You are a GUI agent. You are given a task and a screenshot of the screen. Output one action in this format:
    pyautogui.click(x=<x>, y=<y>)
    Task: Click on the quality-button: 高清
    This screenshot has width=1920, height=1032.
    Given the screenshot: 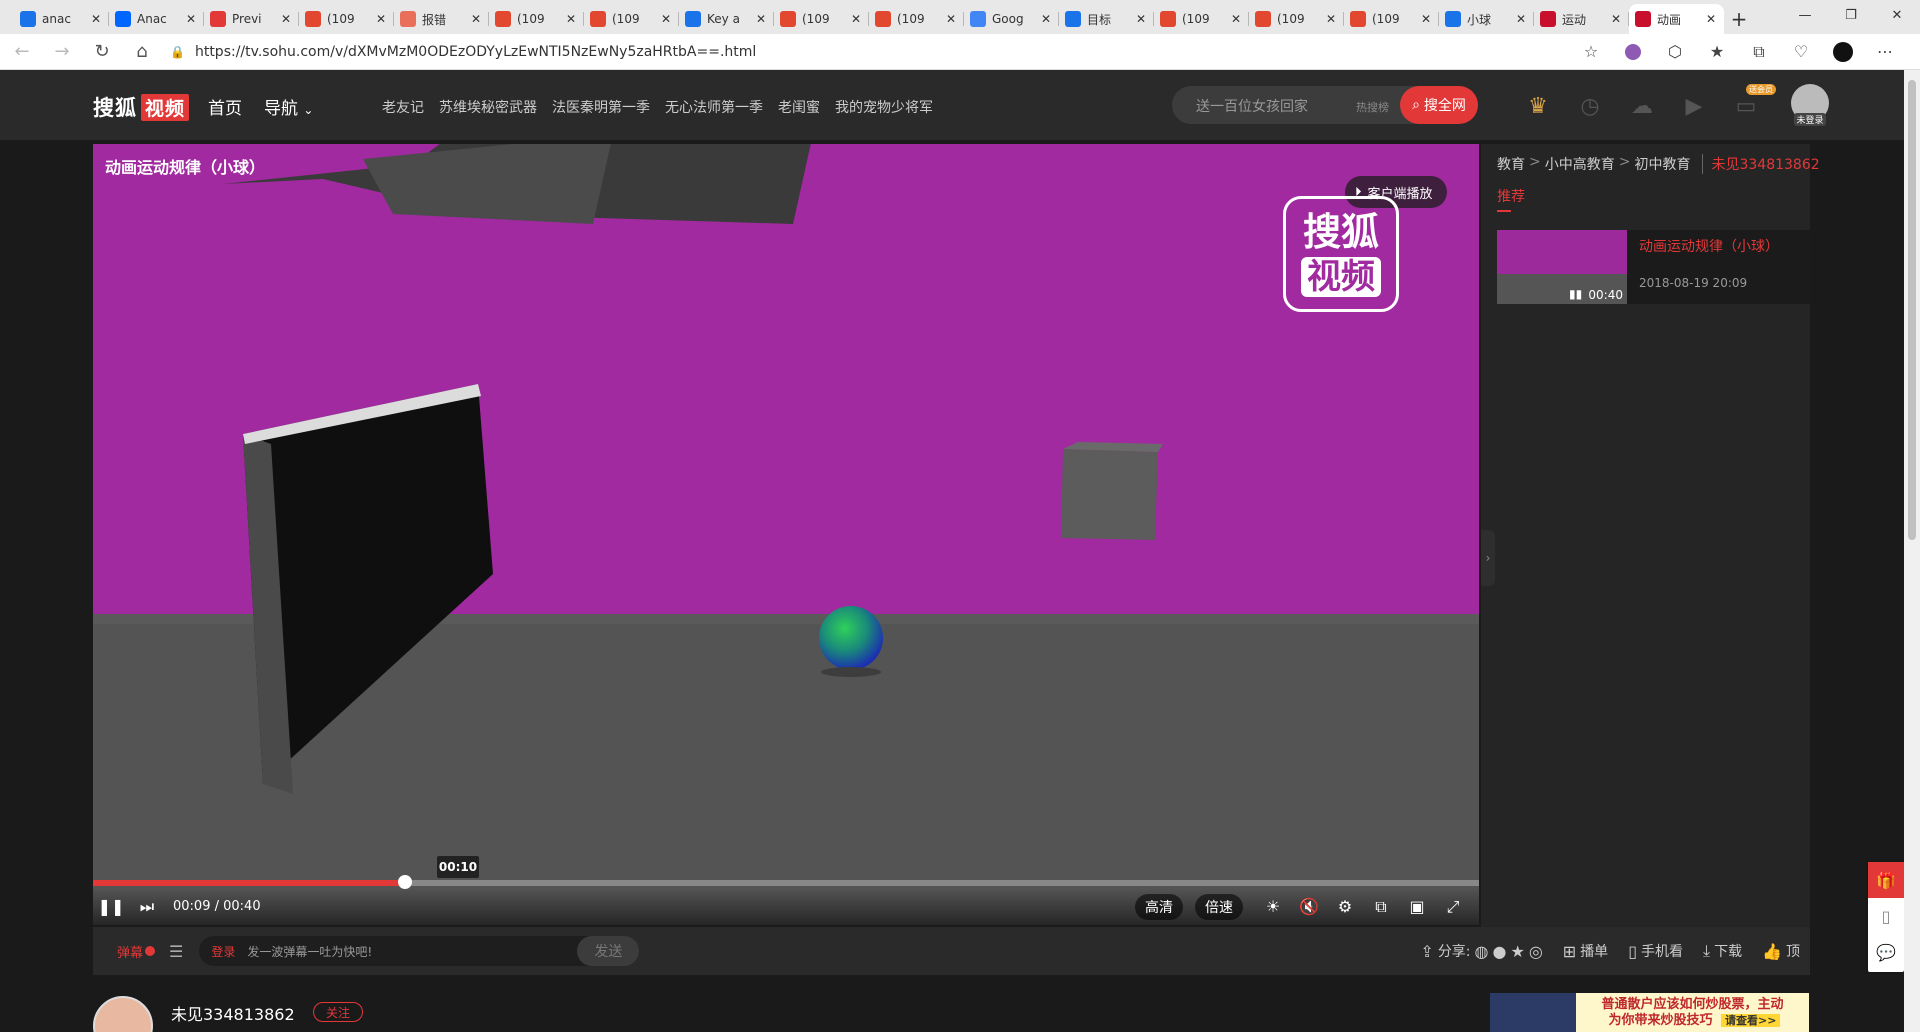 What is the action you would take?
    pyautogui.click(x=1159, y=906)
    